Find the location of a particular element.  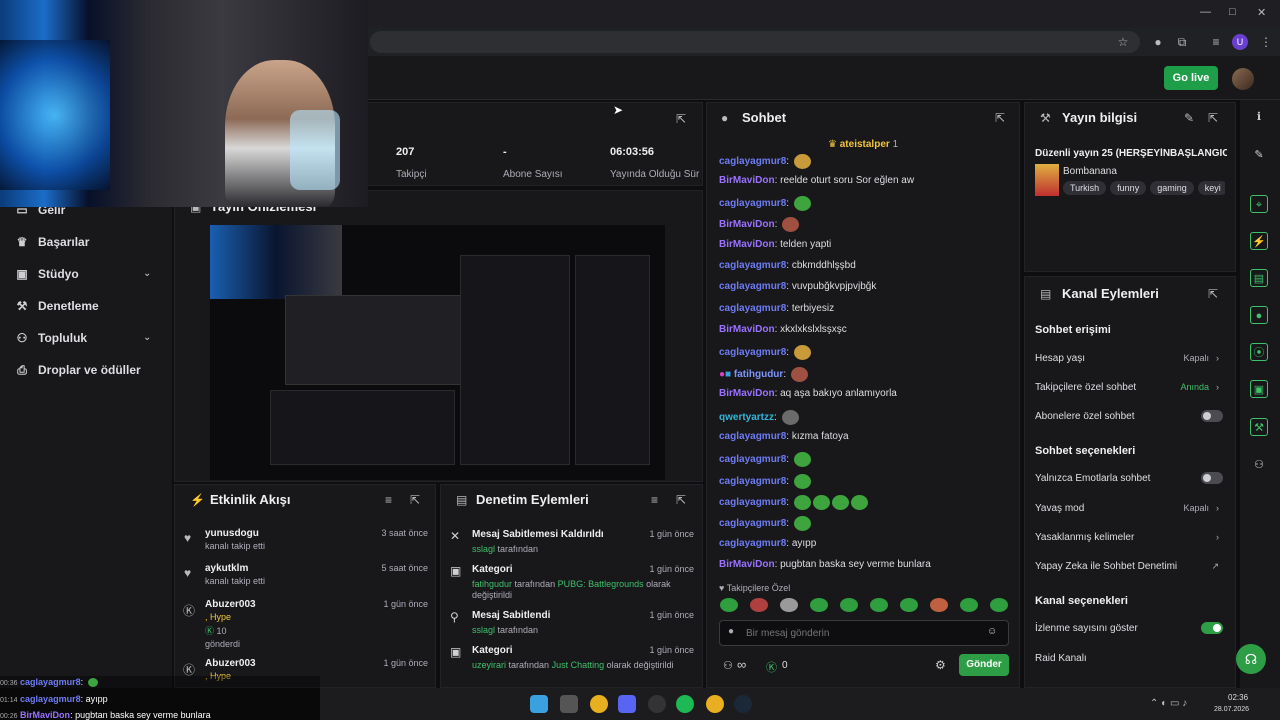

spotify-icon is located at coordinates (685, 704).